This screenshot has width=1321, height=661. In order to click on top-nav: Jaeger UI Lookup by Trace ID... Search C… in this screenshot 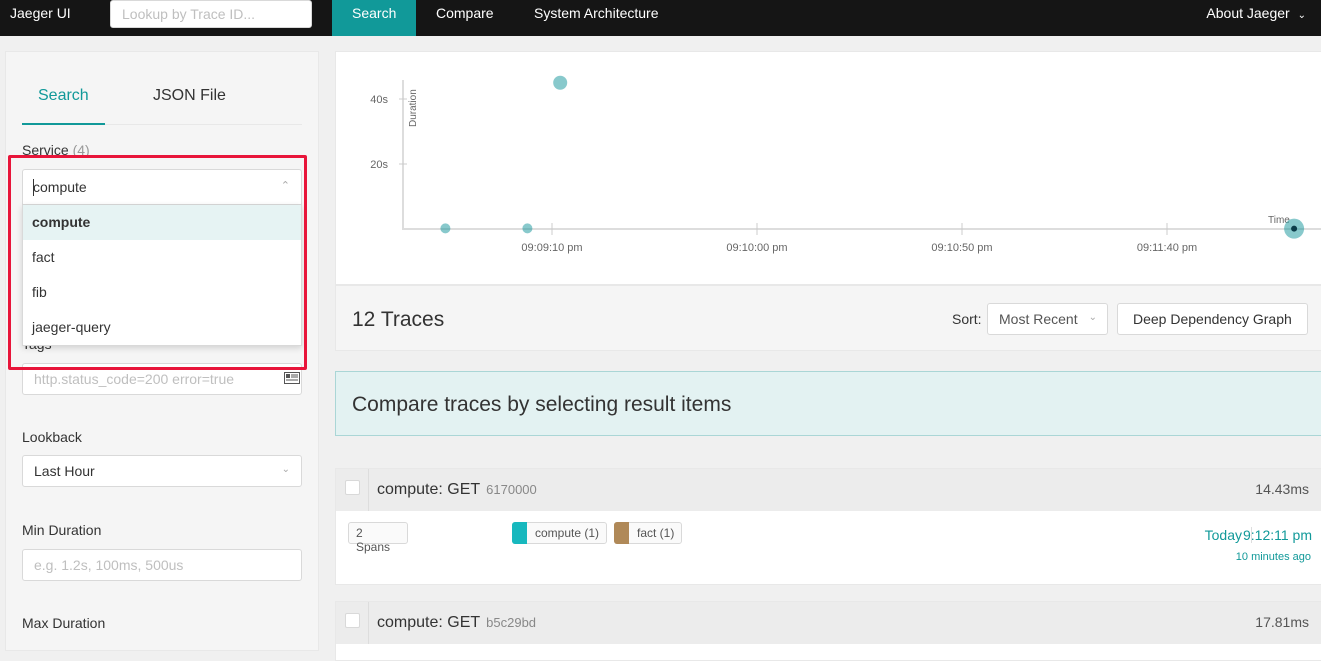, I will do `click(660, 18)`.